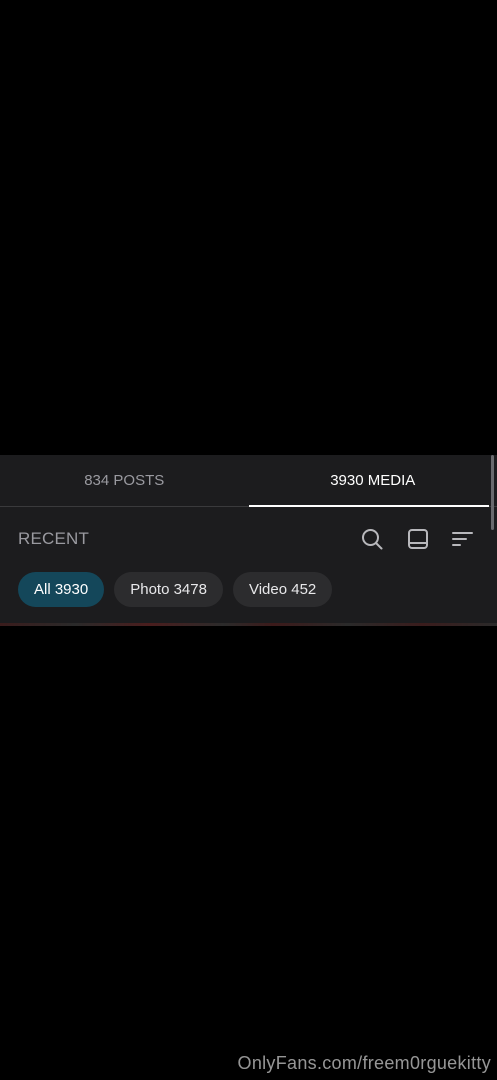 The width and height of the screenshot is (497, 1080). I want to click on tab-media: 3930 MEDIA, so click(372, 481).